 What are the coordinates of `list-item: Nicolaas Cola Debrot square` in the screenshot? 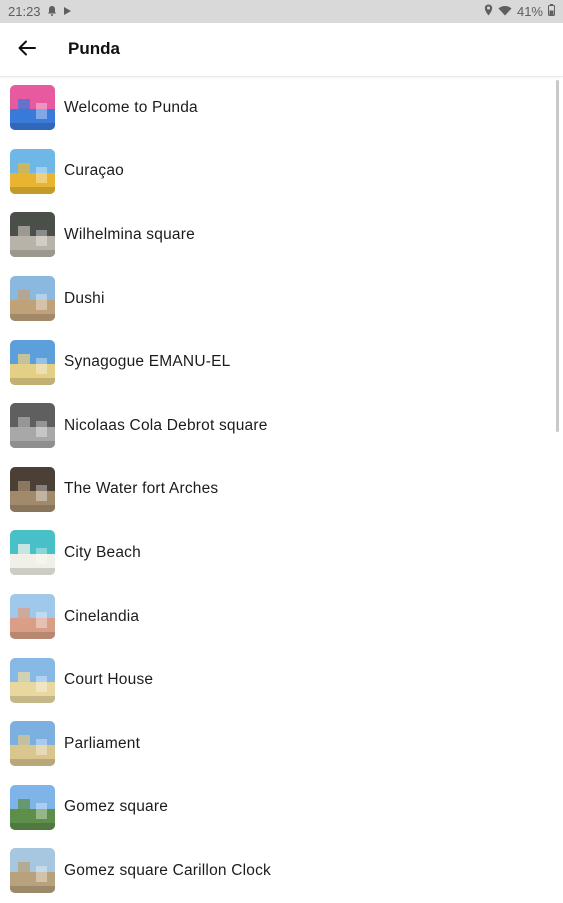 It's located at (281, 426).